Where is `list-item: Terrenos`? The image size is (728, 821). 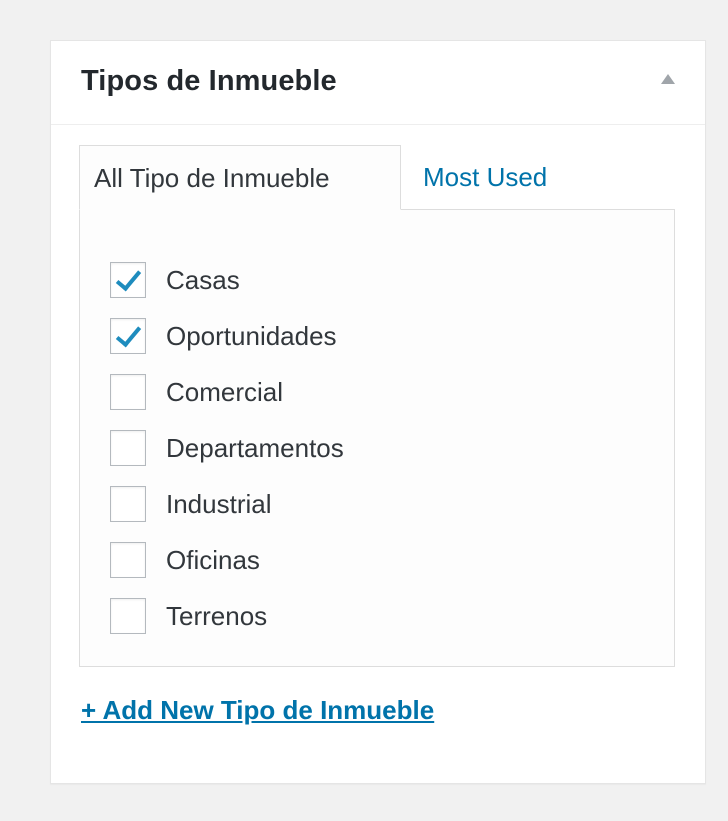 list-item: Terrenos is located at coordinates (227, 616).